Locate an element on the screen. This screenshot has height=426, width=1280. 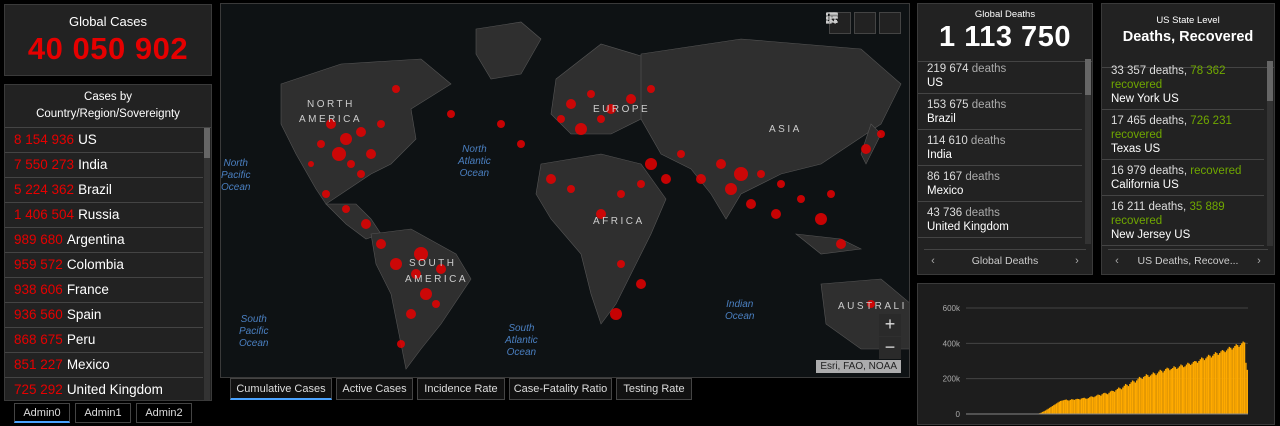
deaths-list-scrollbar is located at coordinates (1088, 151).